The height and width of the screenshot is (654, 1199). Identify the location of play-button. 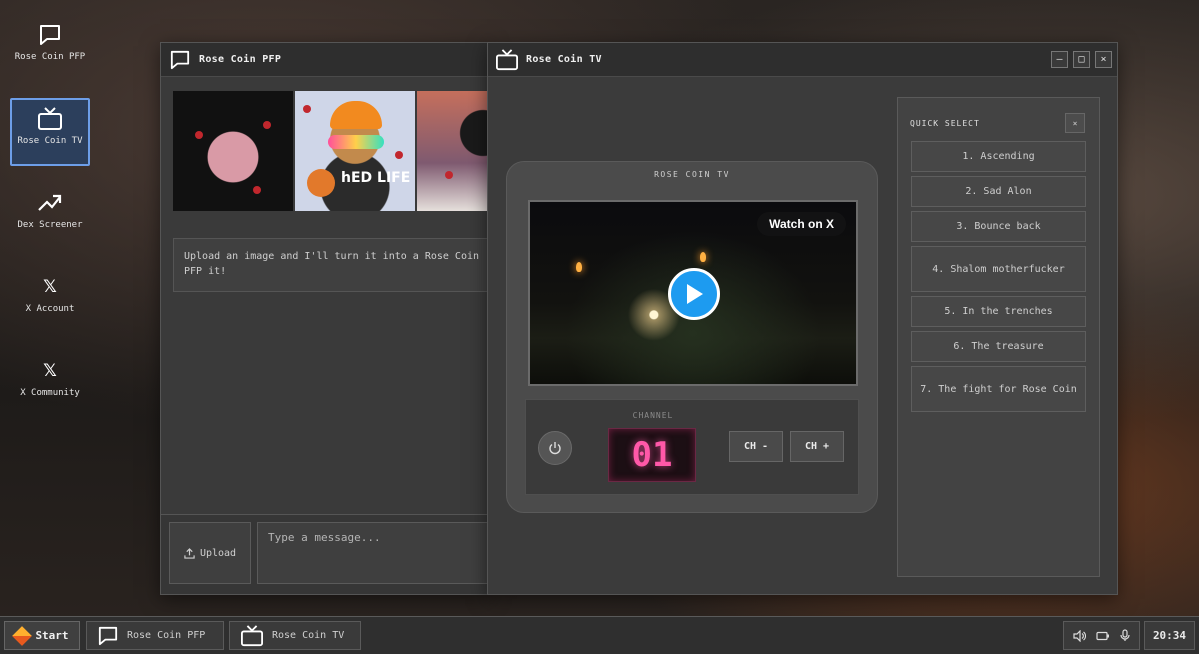
(694, 294).